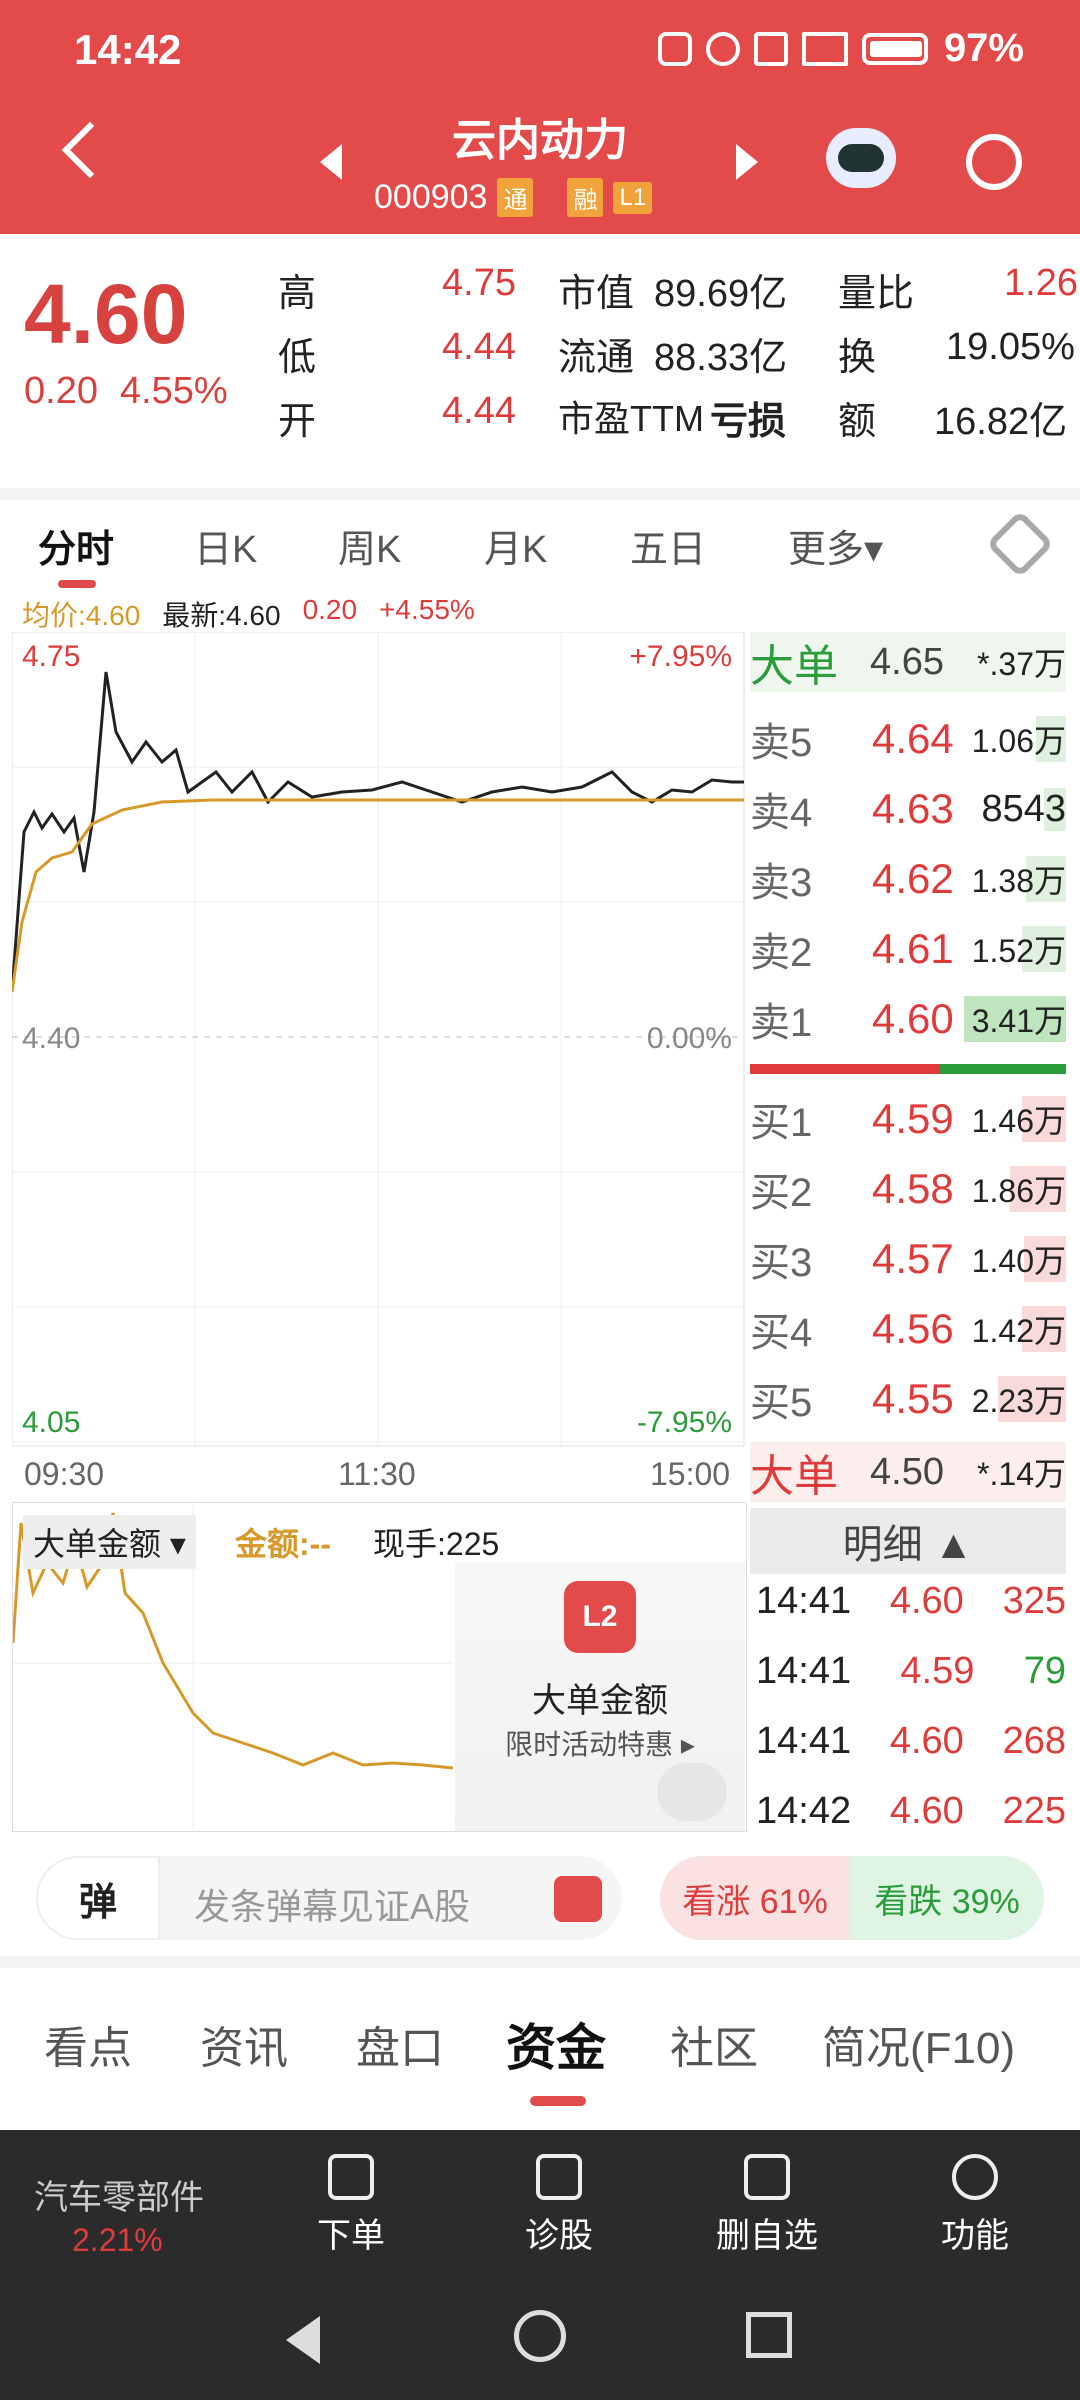 Image resolution: width=1080 pixels, height=2400 pixels. Describe the element at coordinates (225, 545) in the screenshot. I see `tab-daily-k: 日K` at that location.